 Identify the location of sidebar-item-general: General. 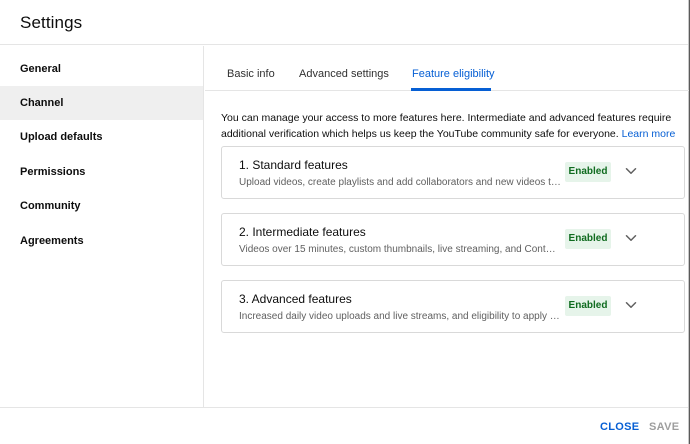
(101, 69).